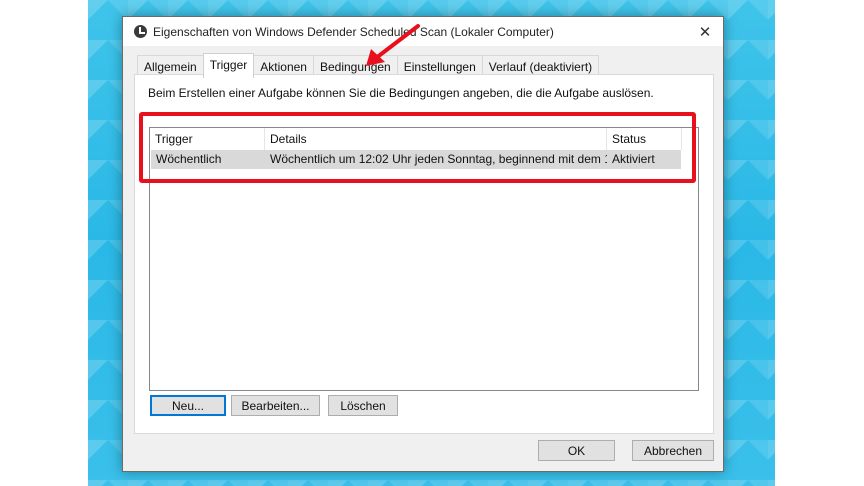  Describe the element at coordinates (705, 31) in the screenshot. I see `close-button: ✕` at that location.